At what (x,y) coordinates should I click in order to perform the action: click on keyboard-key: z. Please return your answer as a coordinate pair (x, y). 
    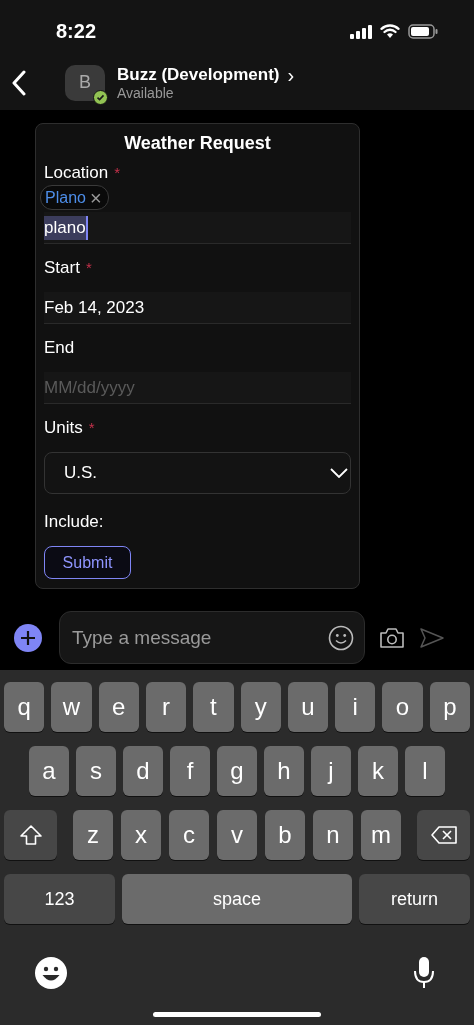
    Looking at the image, I should click on (93, 835).